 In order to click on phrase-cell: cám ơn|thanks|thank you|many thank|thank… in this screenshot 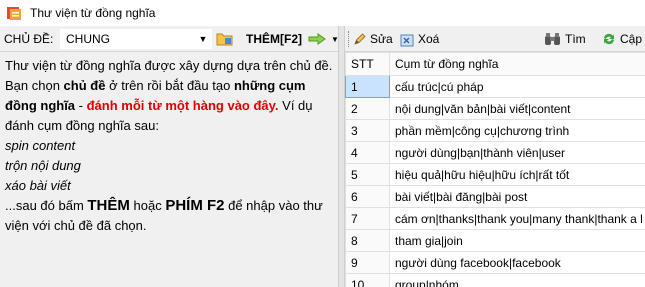, I will do `click(517, 218)`.